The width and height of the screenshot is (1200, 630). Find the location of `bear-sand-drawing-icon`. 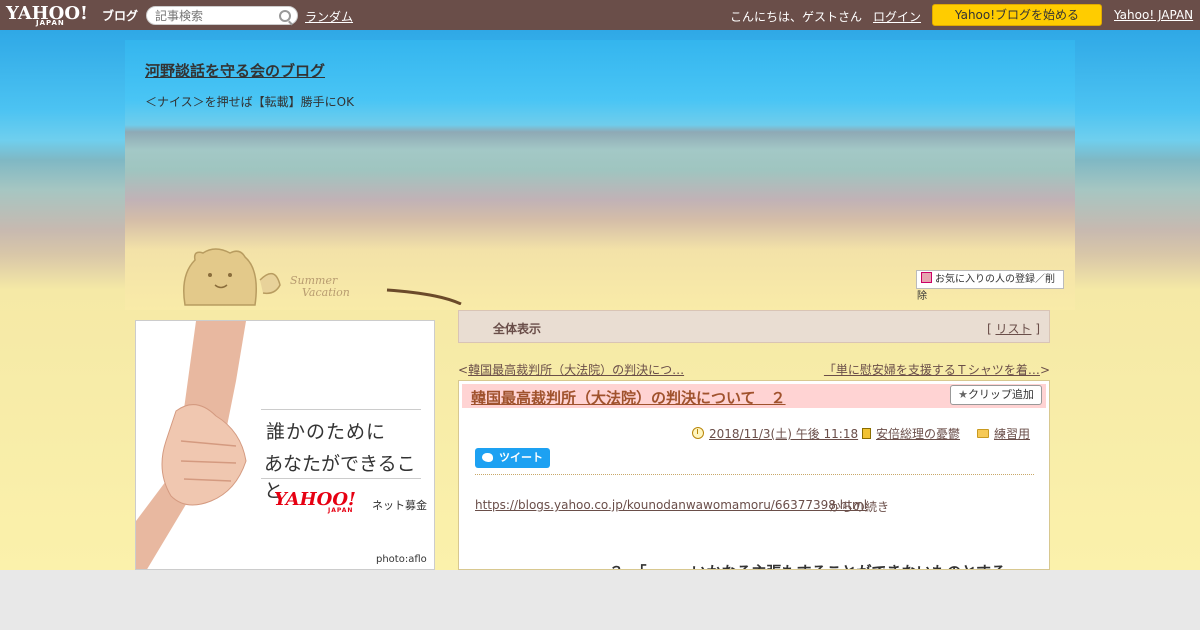

bear-sand-drawing-icon is located at coordinates (232, 277).